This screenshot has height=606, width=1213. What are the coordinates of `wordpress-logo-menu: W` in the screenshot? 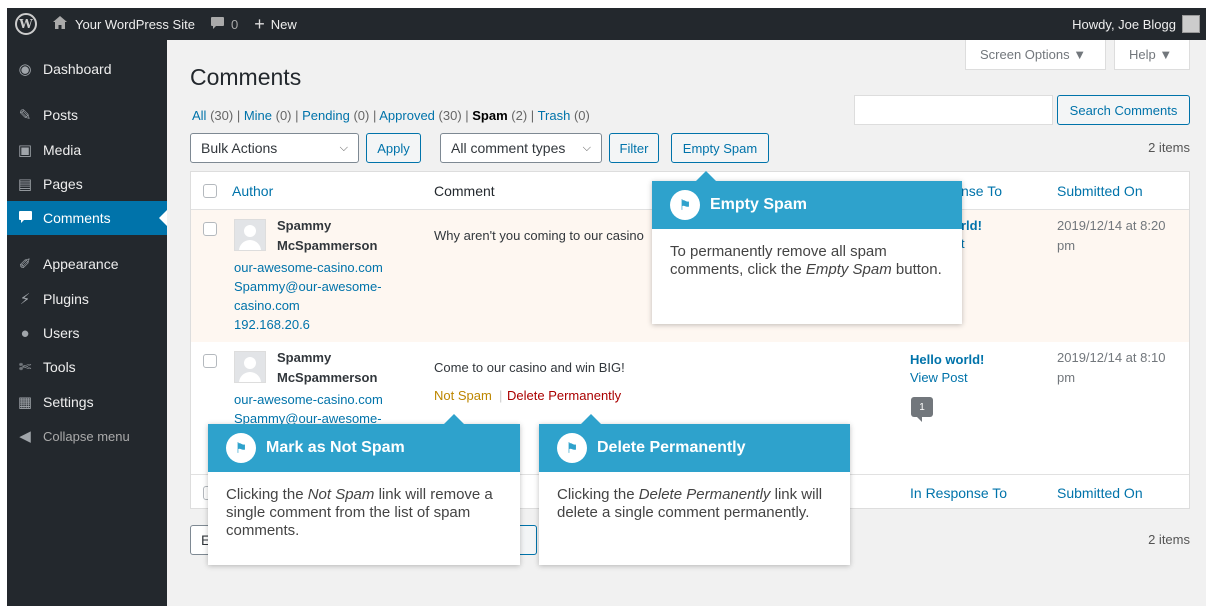 It's located at (26, 24).